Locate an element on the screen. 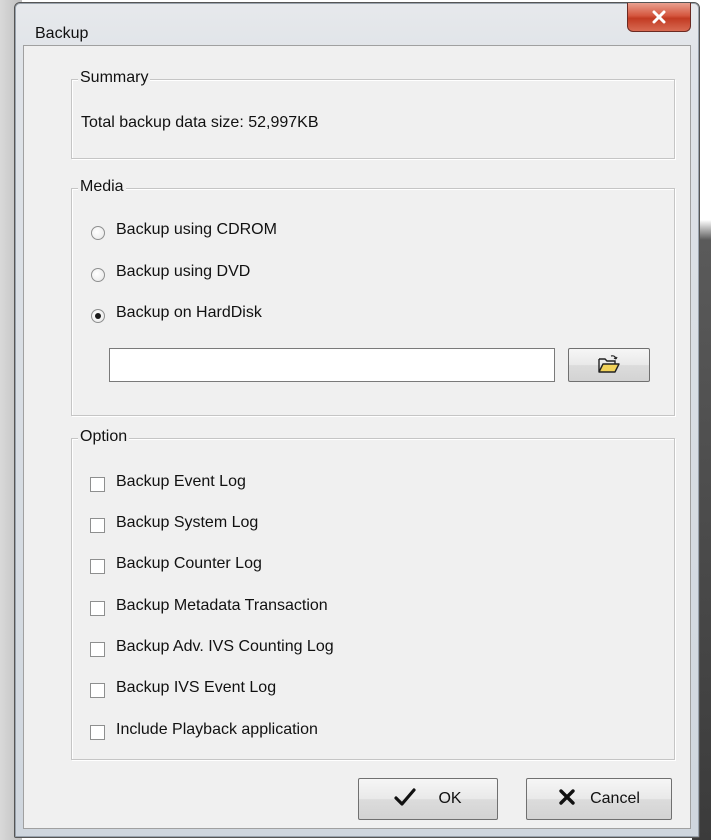 The image size is (711, 840). media-legend: Media is located at coordinates (102, 187).